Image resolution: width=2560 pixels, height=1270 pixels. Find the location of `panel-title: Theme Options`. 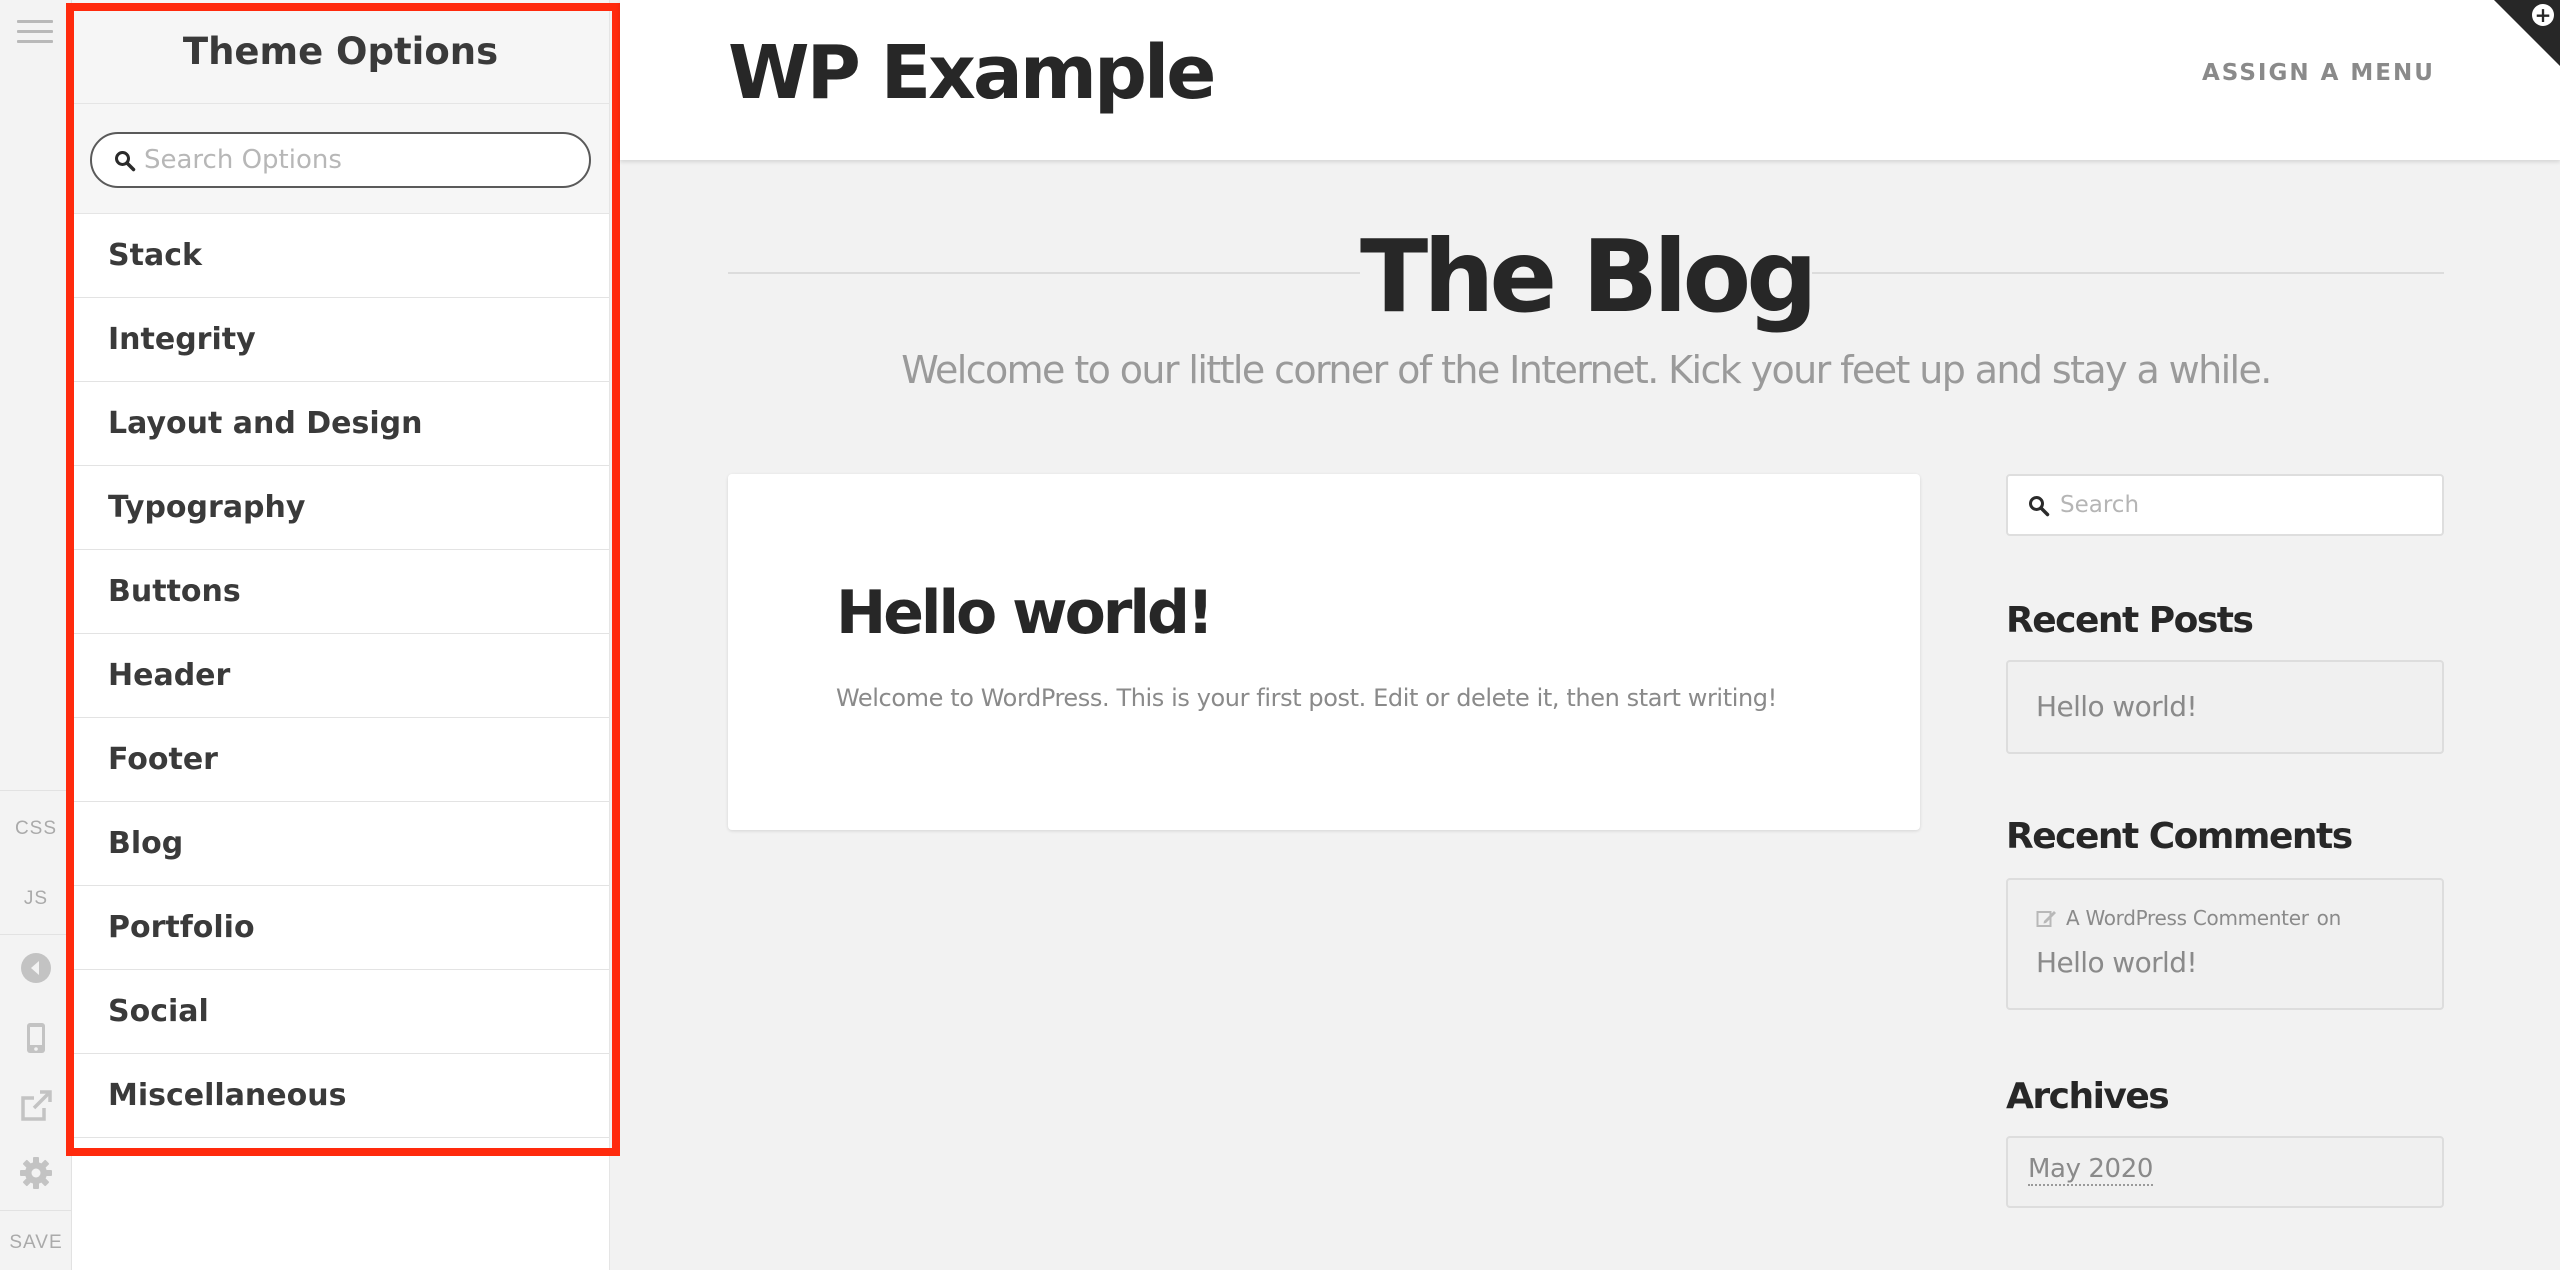

panel-title: Theme Options is located at coordinates (340, 51).